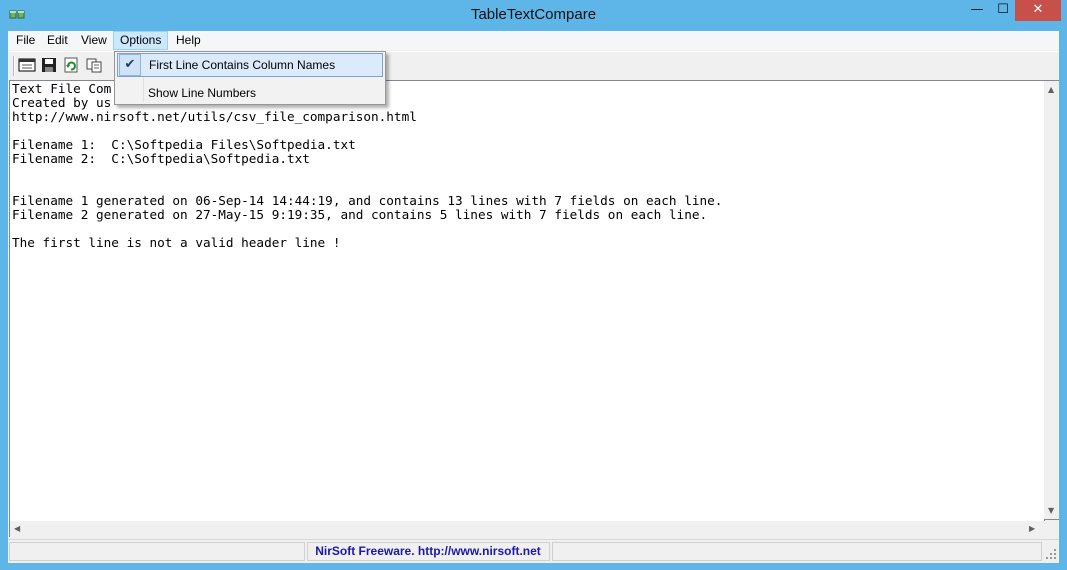  What do you see at coordinates (27, 65) in the screenshot?
I see `report-icon` at bounding box center [27, 65].